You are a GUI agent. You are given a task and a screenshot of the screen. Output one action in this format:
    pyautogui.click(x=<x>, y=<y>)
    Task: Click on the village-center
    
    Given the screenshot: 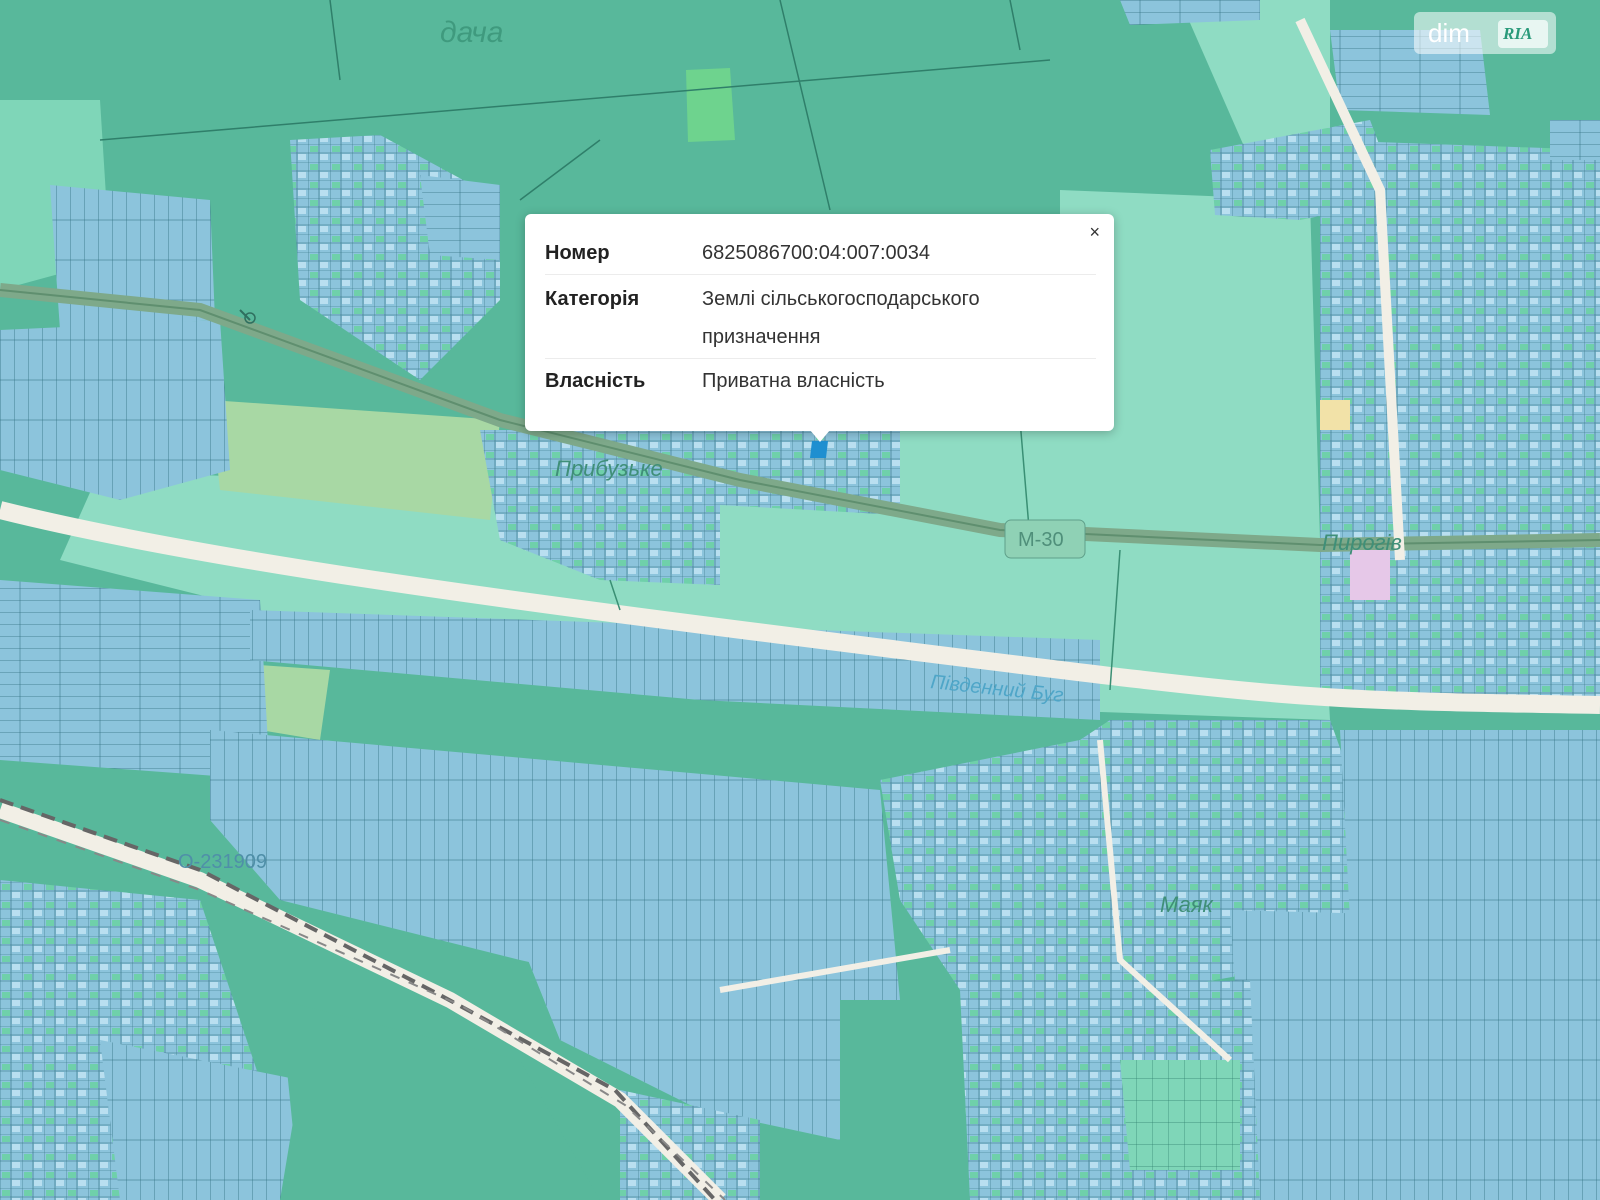 What is the action you would take?
    pyautogui.click(x=1370, y=575)
    